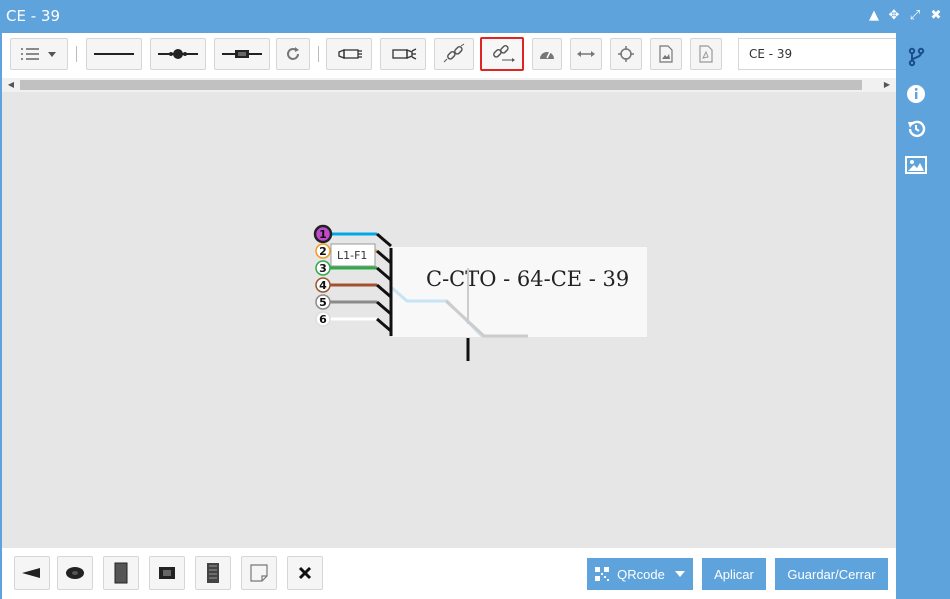  What do you see at coordinates (352, 255) in the screenshot?
I see `fiber-tooltip-text: L1-F1` at bounding box center [352, 255].